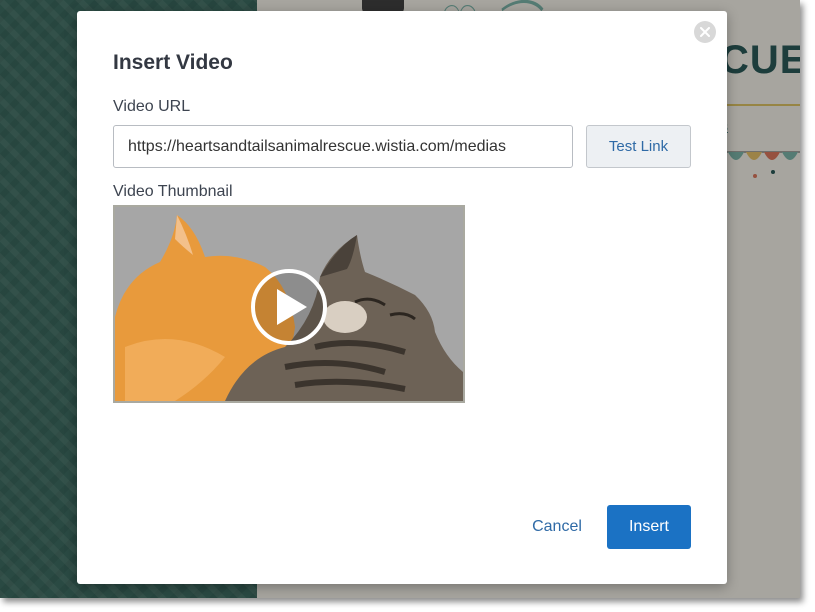  What do you see at coordinates (152, 106) in the screenshot?
I see `video-url-label: Video URL` at bounding box center [152, 106].